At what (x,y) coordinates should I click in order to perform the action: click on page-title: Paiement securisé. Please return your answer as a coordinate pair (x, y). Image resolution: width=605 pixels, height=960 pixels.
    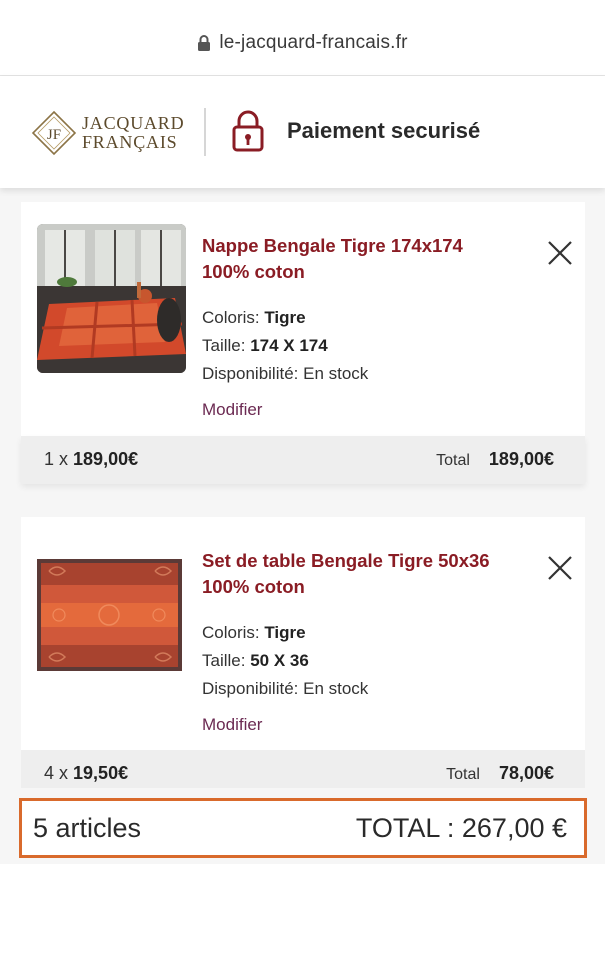
    Looking at the image, I should click on (384, 130).